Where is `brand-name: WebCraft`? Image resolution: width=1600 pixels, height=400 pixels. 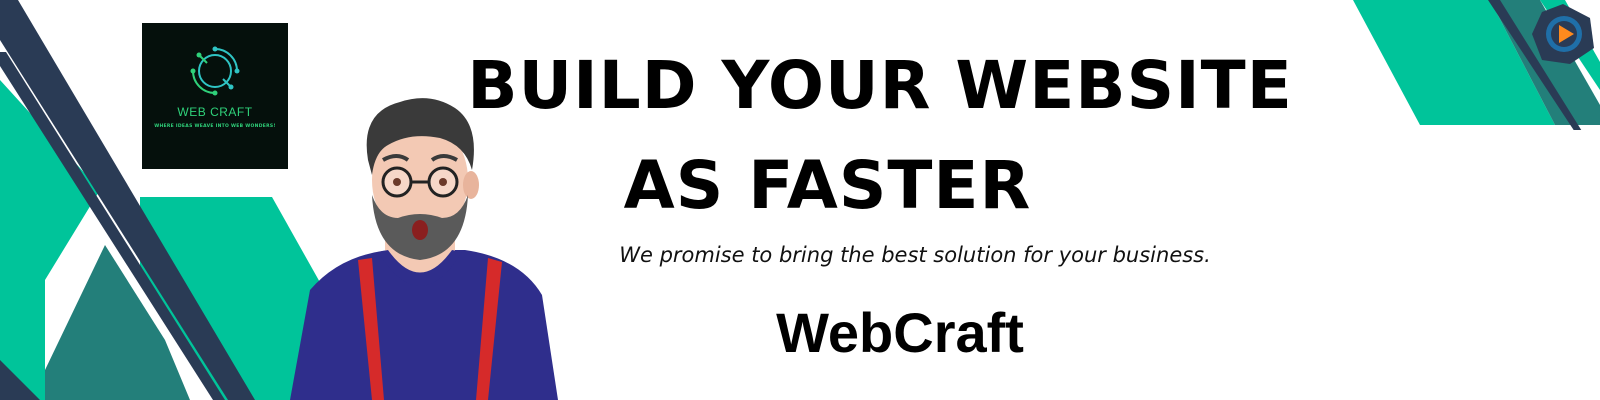 brand-name: WebCraft is located at coordinates (900, 332).